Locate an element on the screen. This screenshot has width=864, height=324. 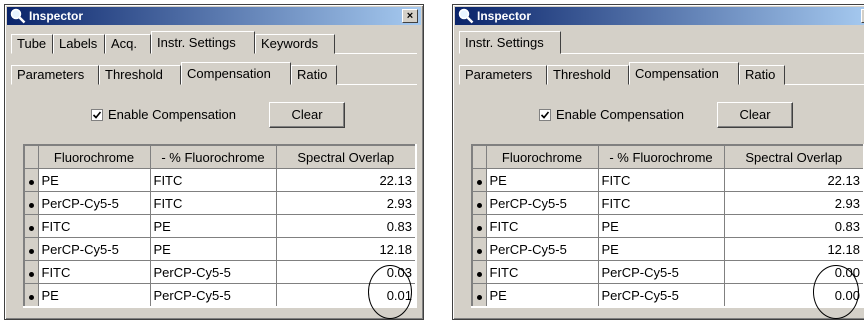
fluorochrome-cell: PerCP-Cy5-5 is located at coordinates (94, 249).